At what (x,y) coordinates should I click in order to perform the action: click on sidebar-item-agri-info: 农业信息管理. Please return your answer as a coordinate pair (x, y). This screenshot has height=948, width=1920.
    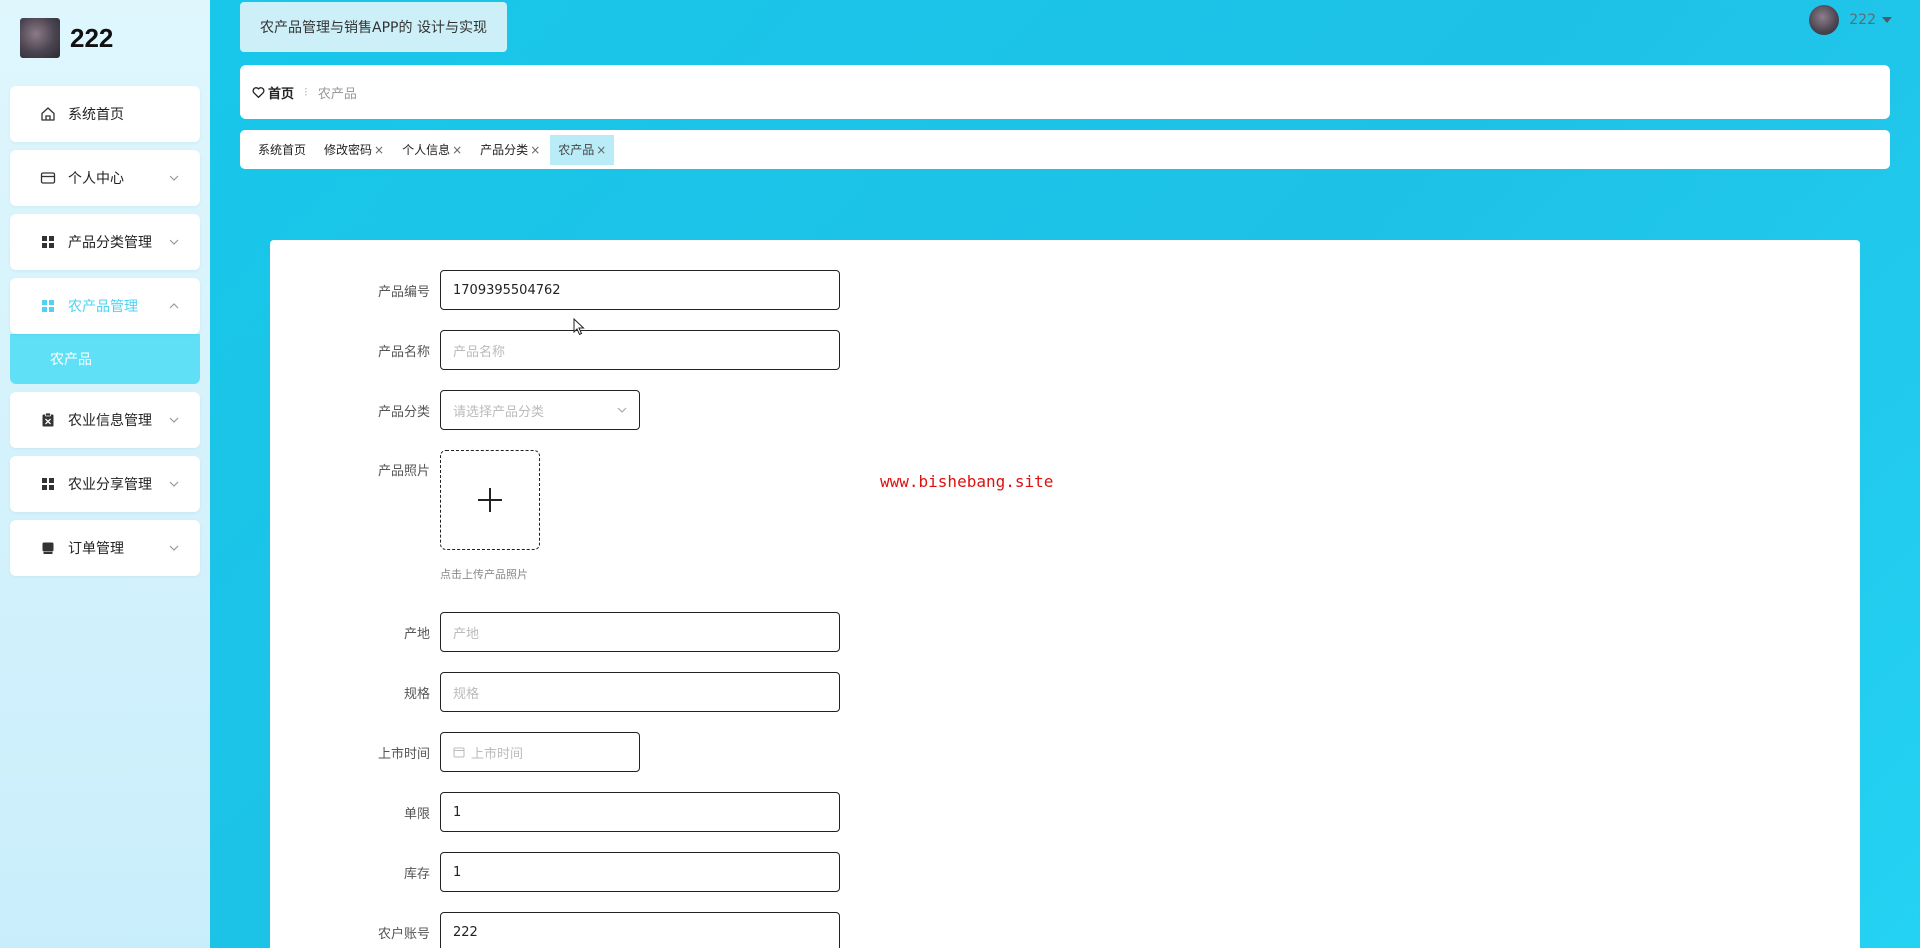
    Looking at the image, I should click on (105, 420).